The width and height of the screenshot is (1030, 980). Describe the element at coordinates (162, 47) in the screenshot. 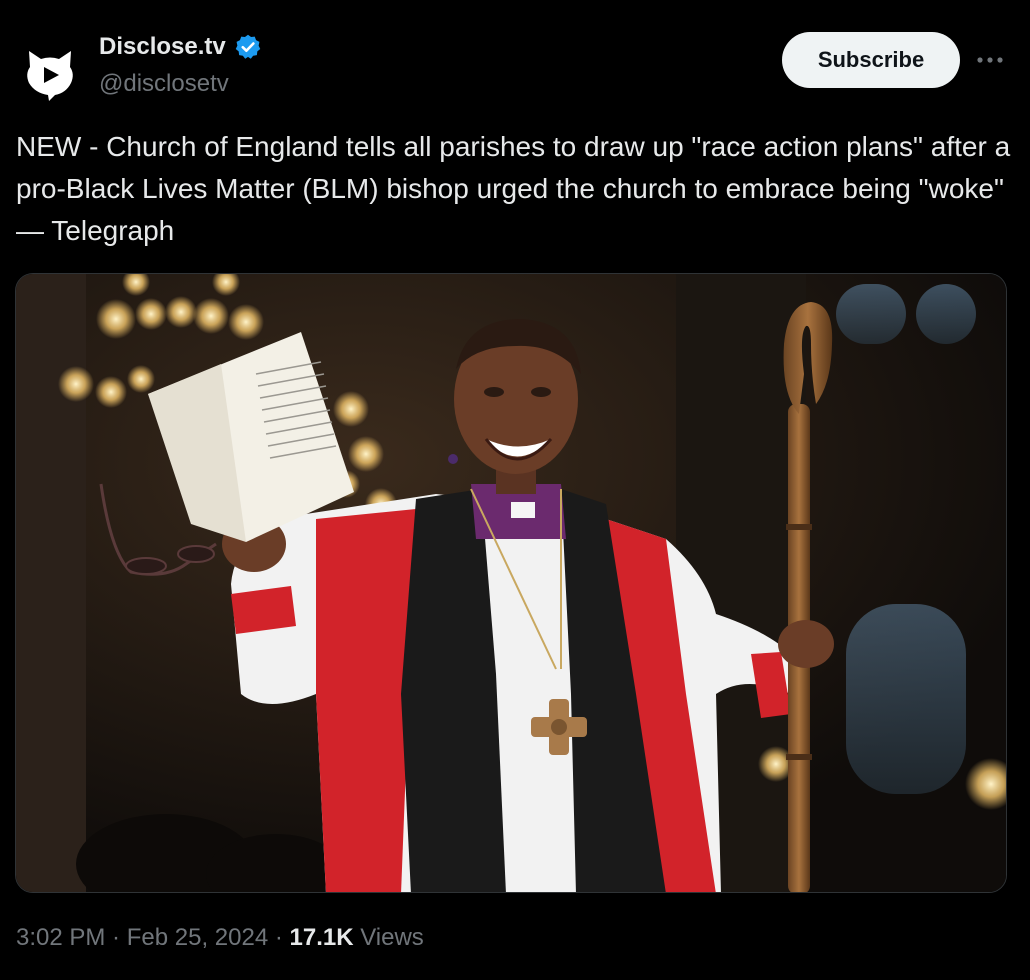

I see `display-name: Disclose.tv` at that location.